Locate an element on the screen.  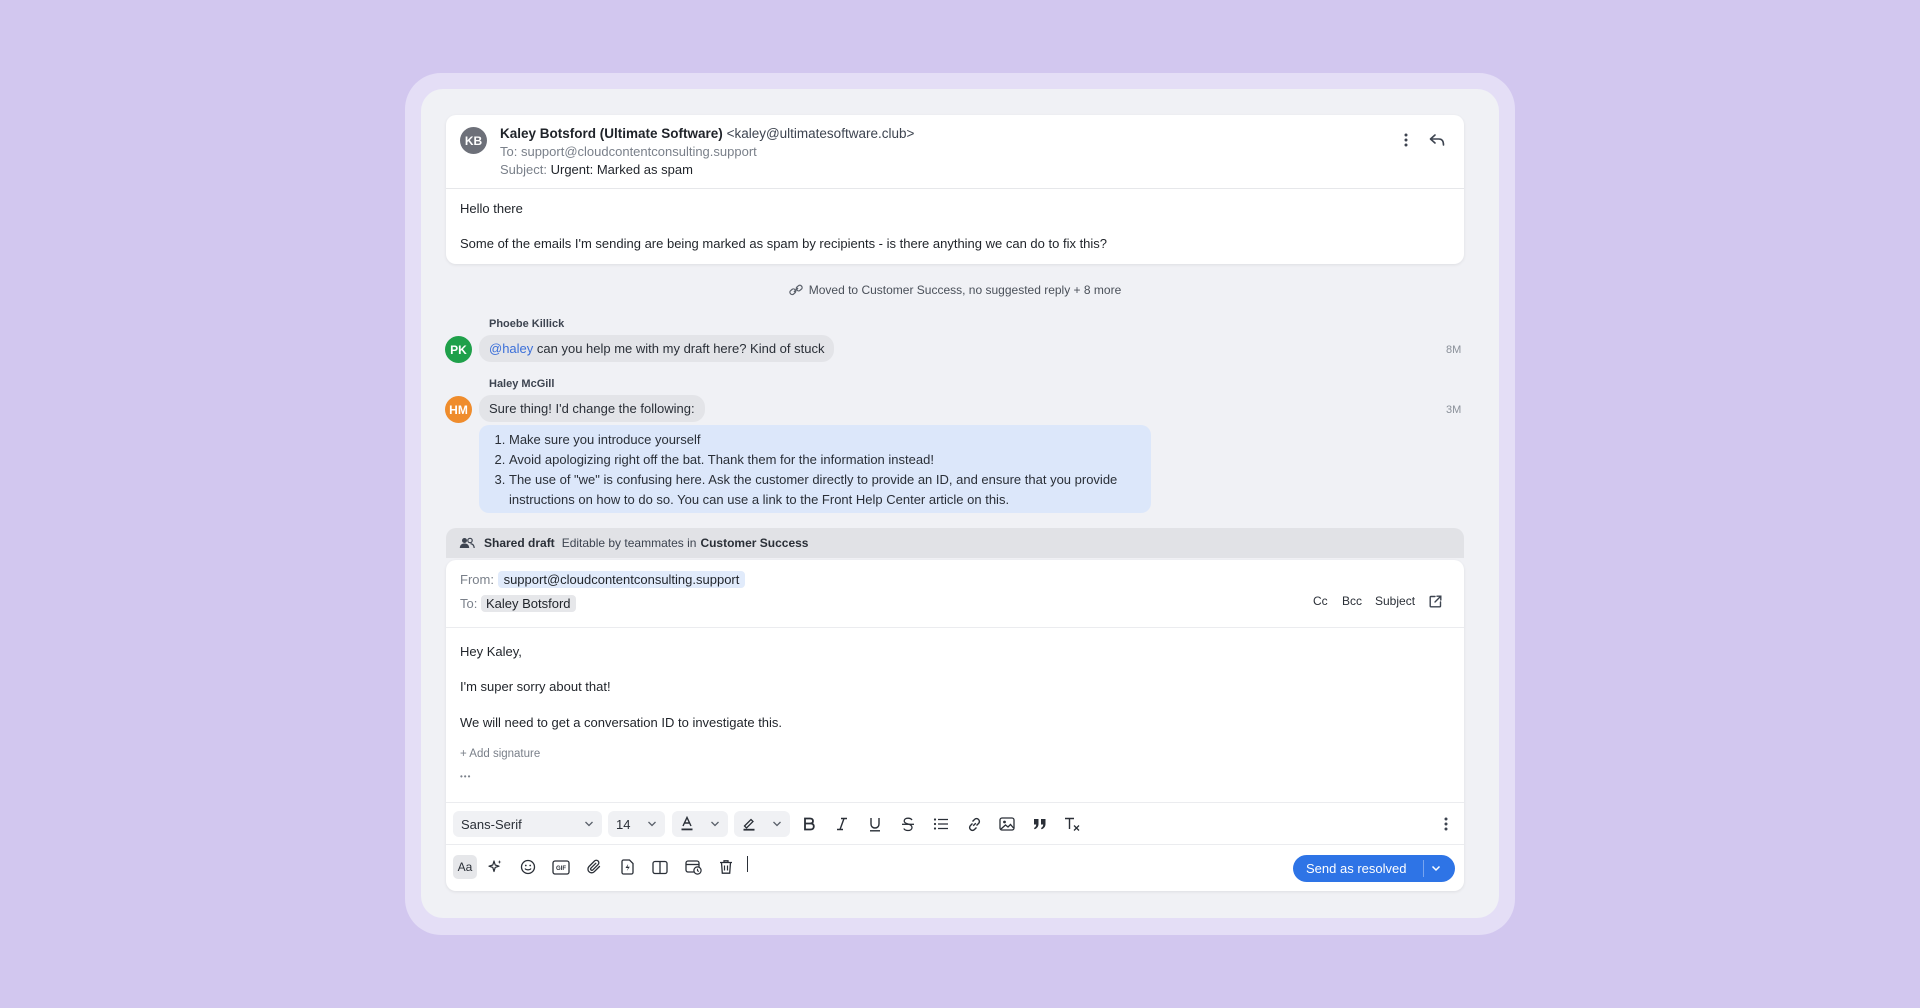
draft-body-line: Hey Kaley, is located at coordinates (491, 651).